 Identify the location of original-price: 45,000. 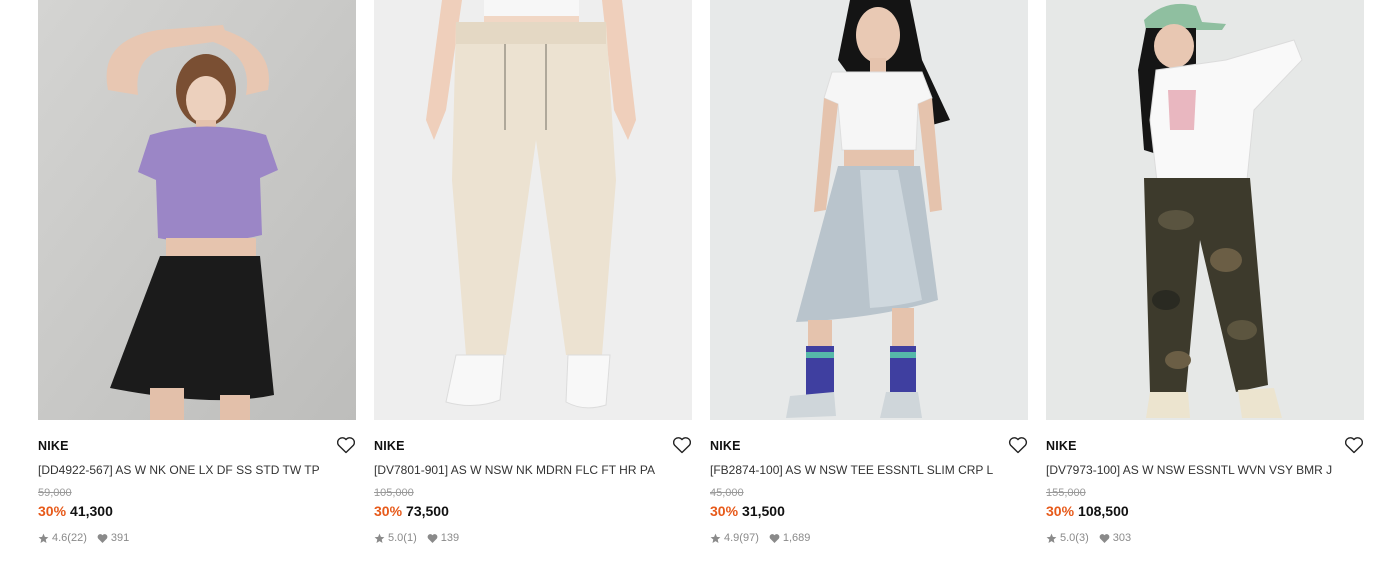
(727, 493).